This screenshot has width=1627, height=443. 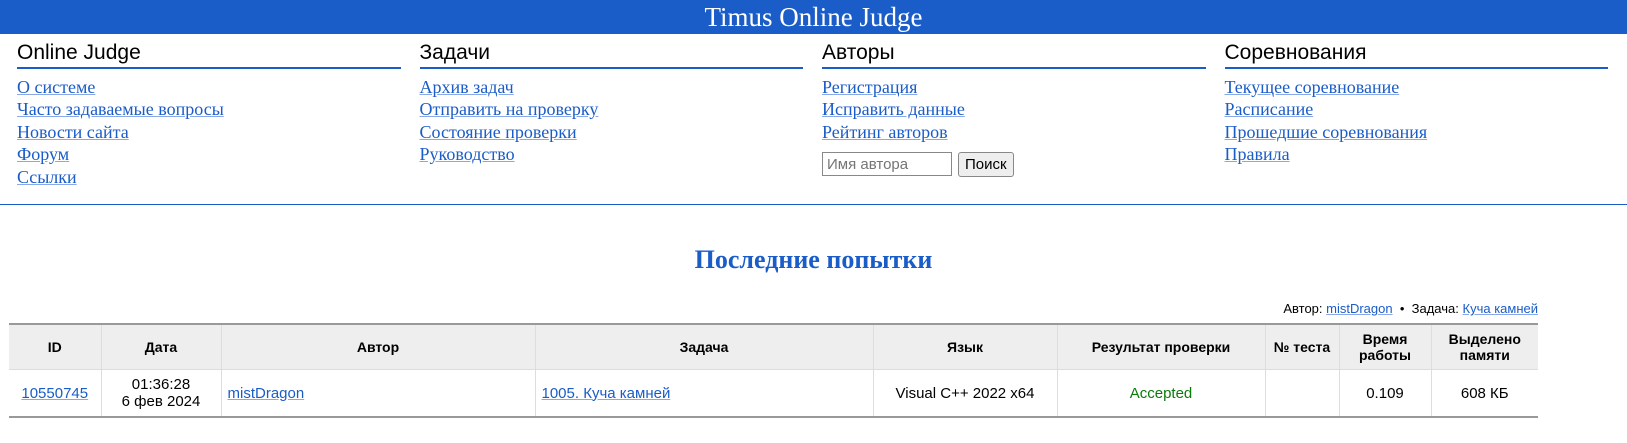 What do you see at coordinates (1384, 347) in the screenshot?
I see `col-runtime: Время работы` at bounding box center [1384, 347].